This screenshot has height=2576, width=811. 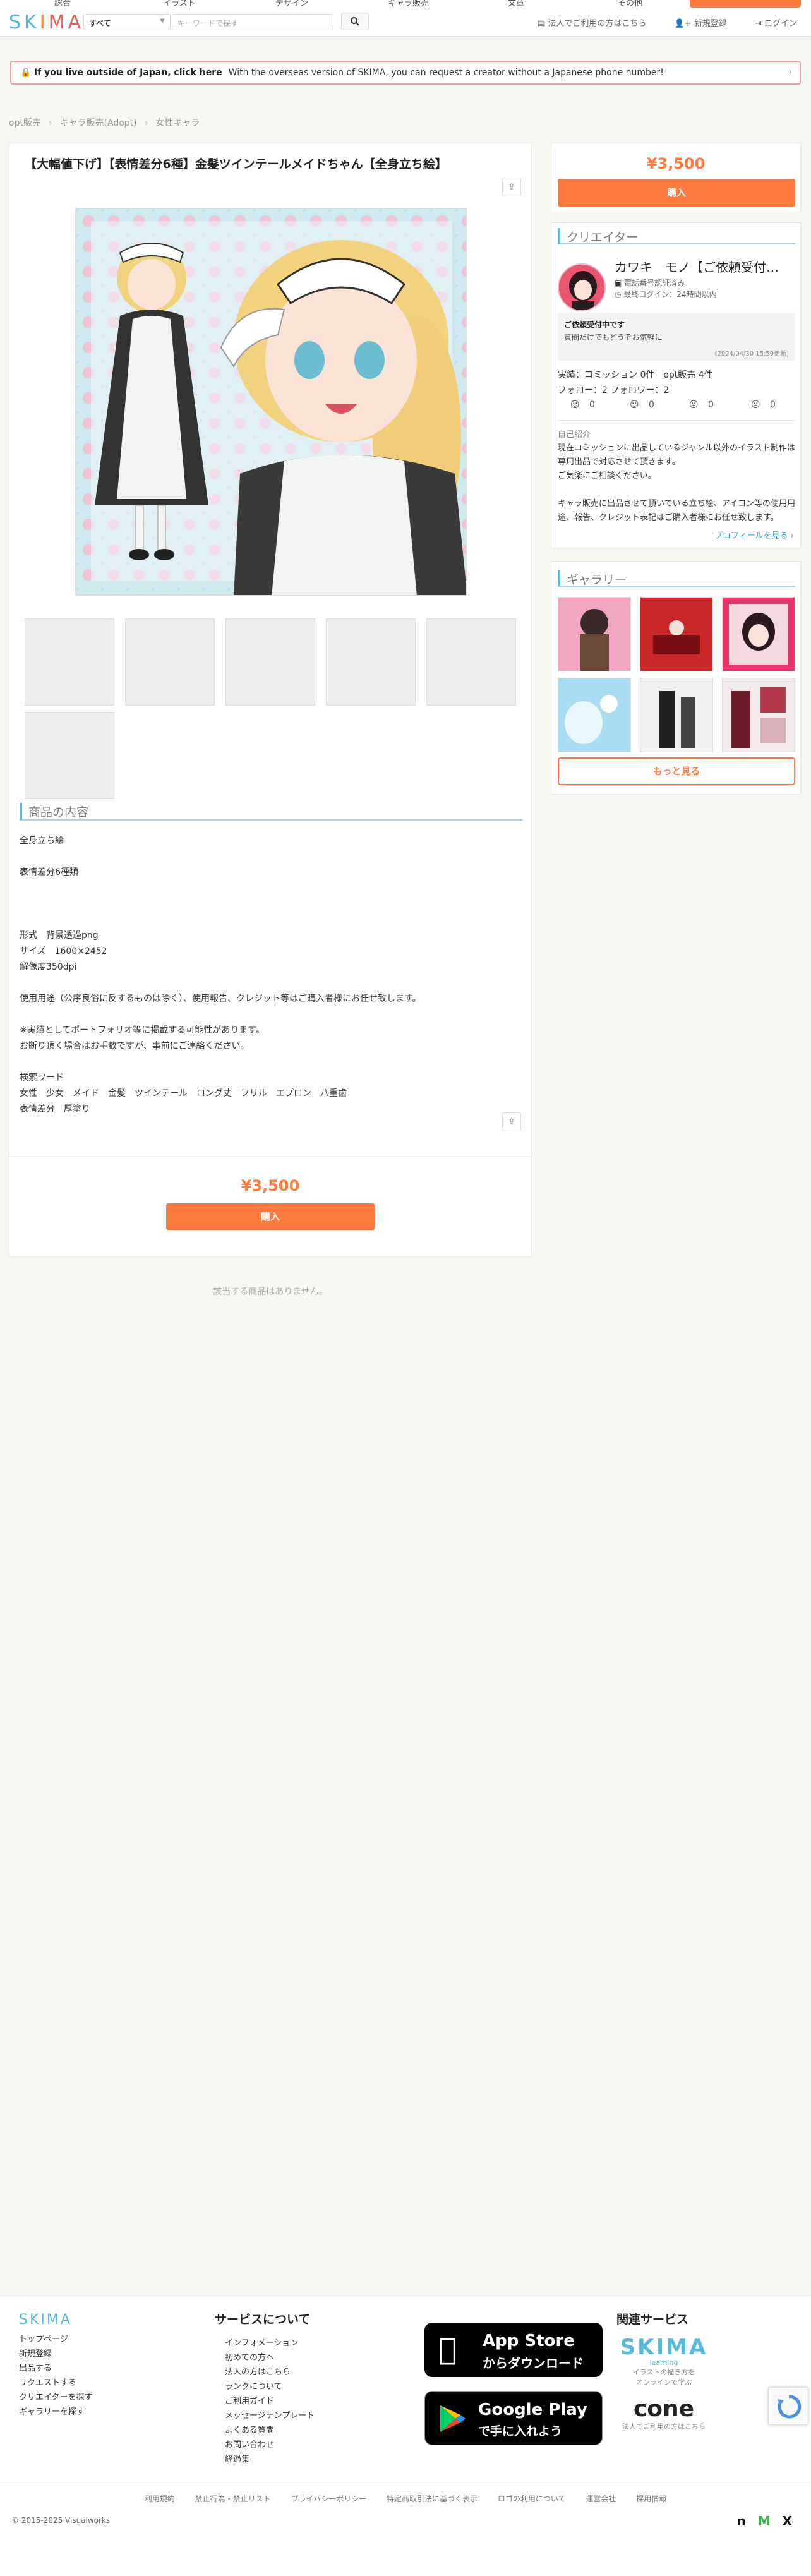 What do you see at coordinates (55, 2412) in the screenshot?
I see `footer-link: ギャラリーを探す` at bounding box center [55, 2412].